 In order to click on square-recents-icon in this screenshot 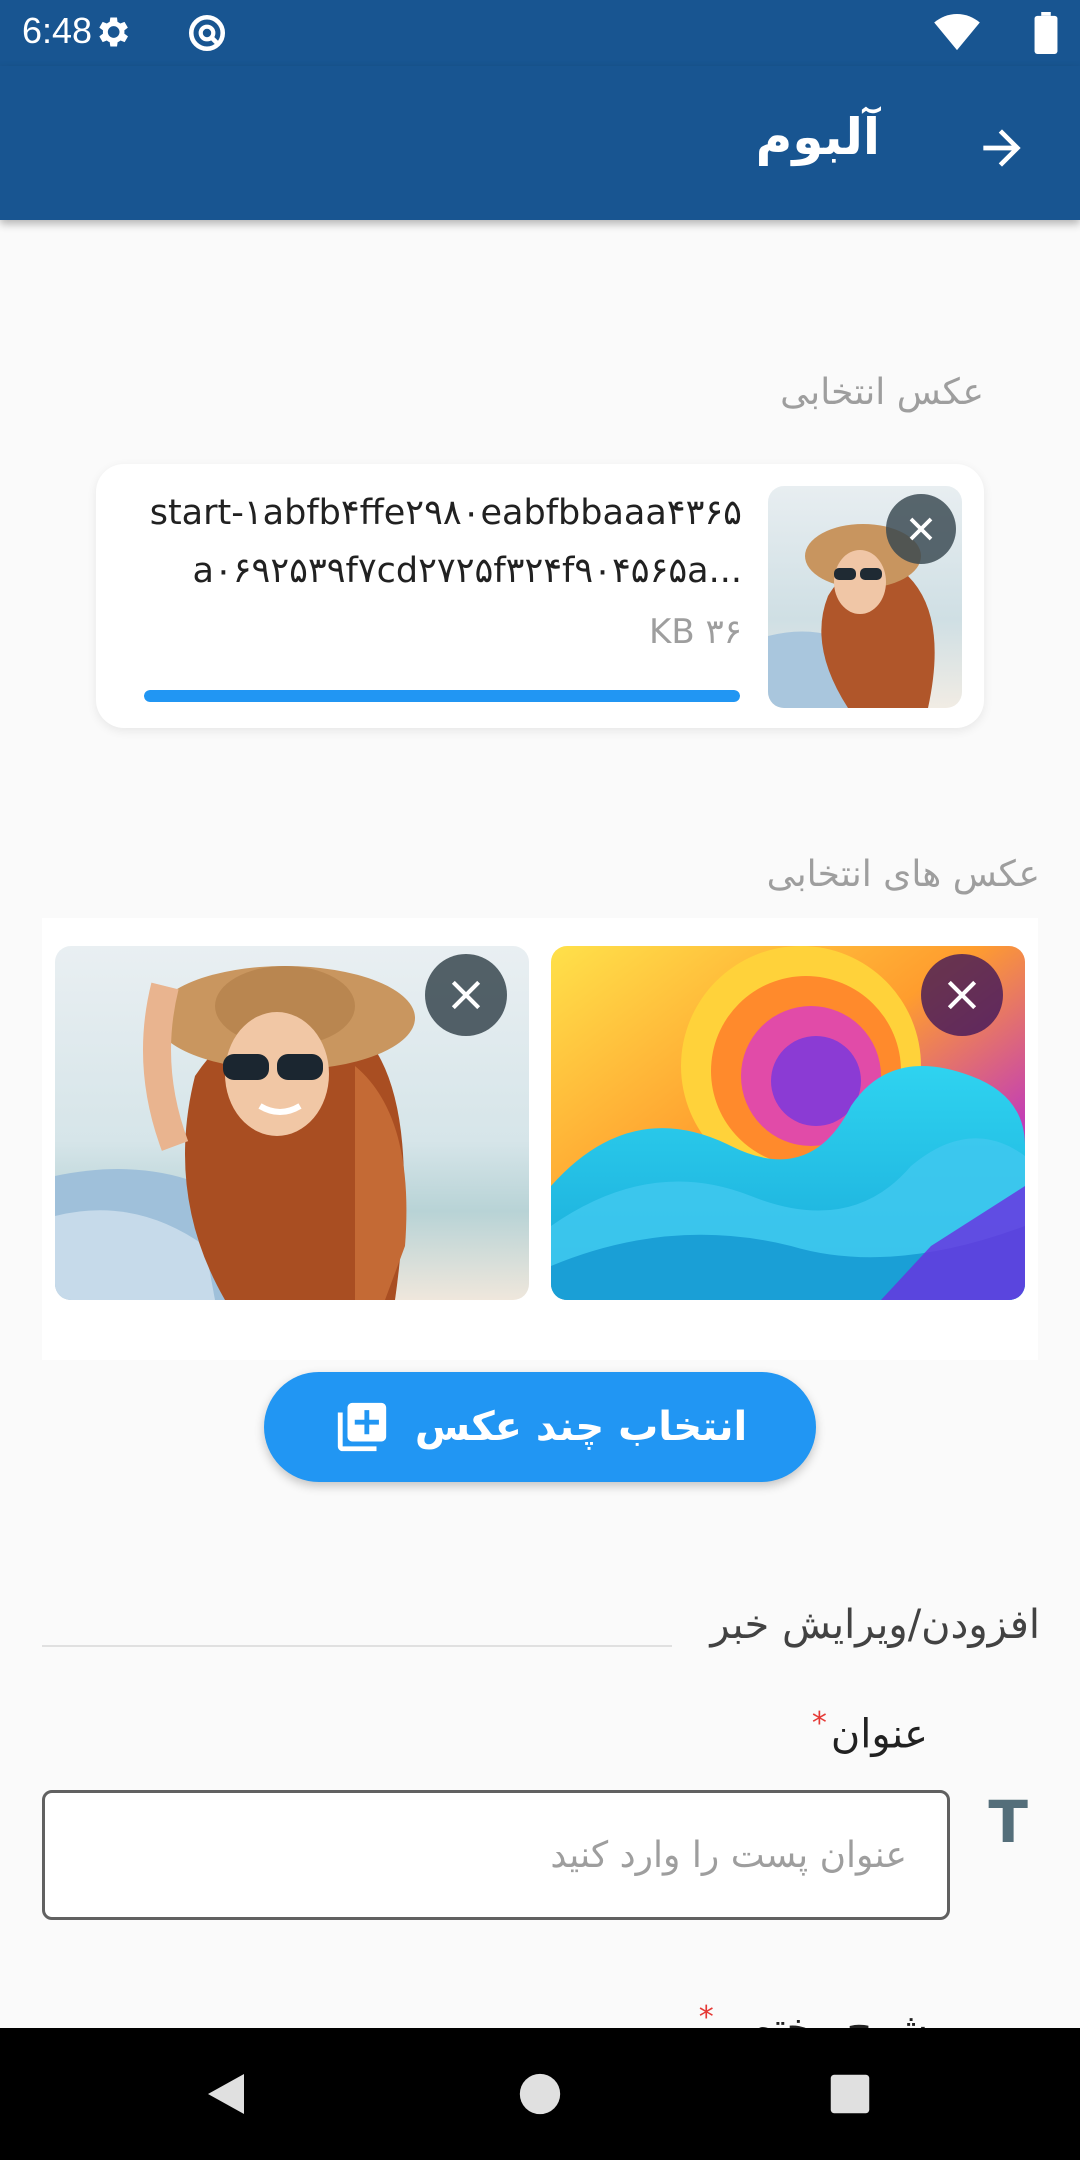, I will do `click(850, 2094)`.